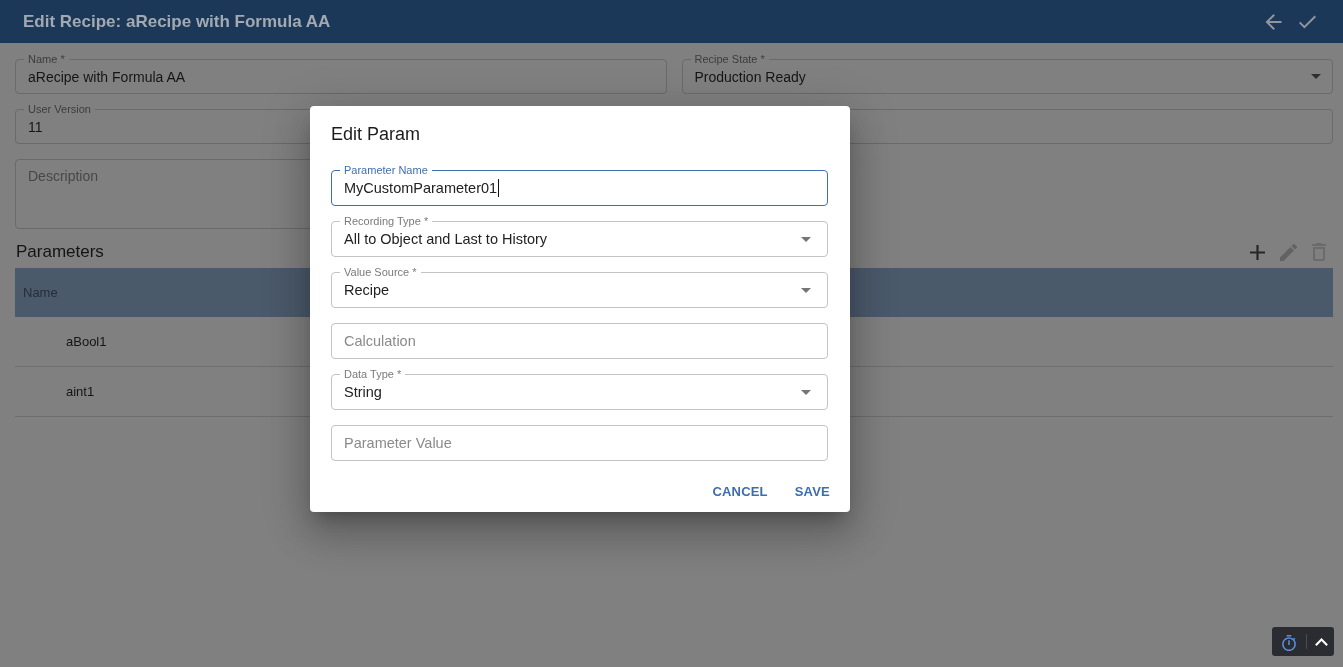  I want to click on field-value: Production Ready, so click(750, 76).